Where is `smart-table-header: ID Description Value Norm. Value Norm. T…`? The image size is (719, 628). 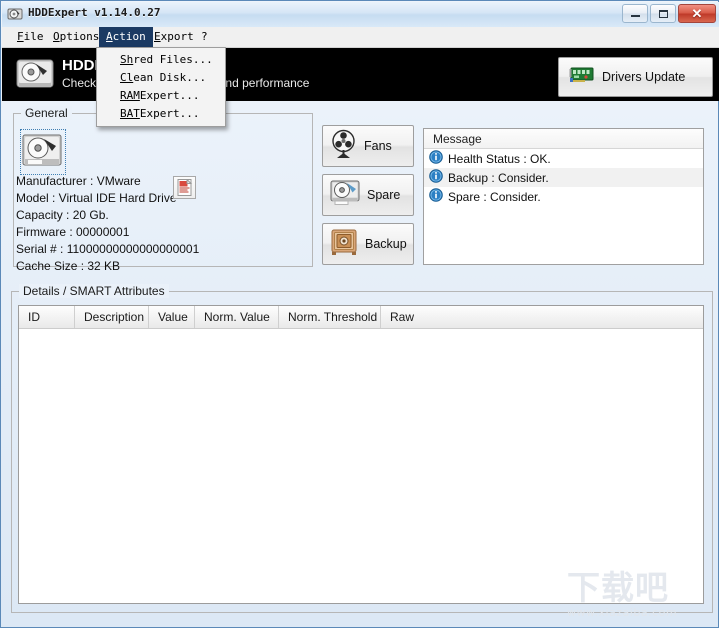
smart-table-header: ID Description Value Norm. Value Norm. T… is located at coordinates (361, 317).